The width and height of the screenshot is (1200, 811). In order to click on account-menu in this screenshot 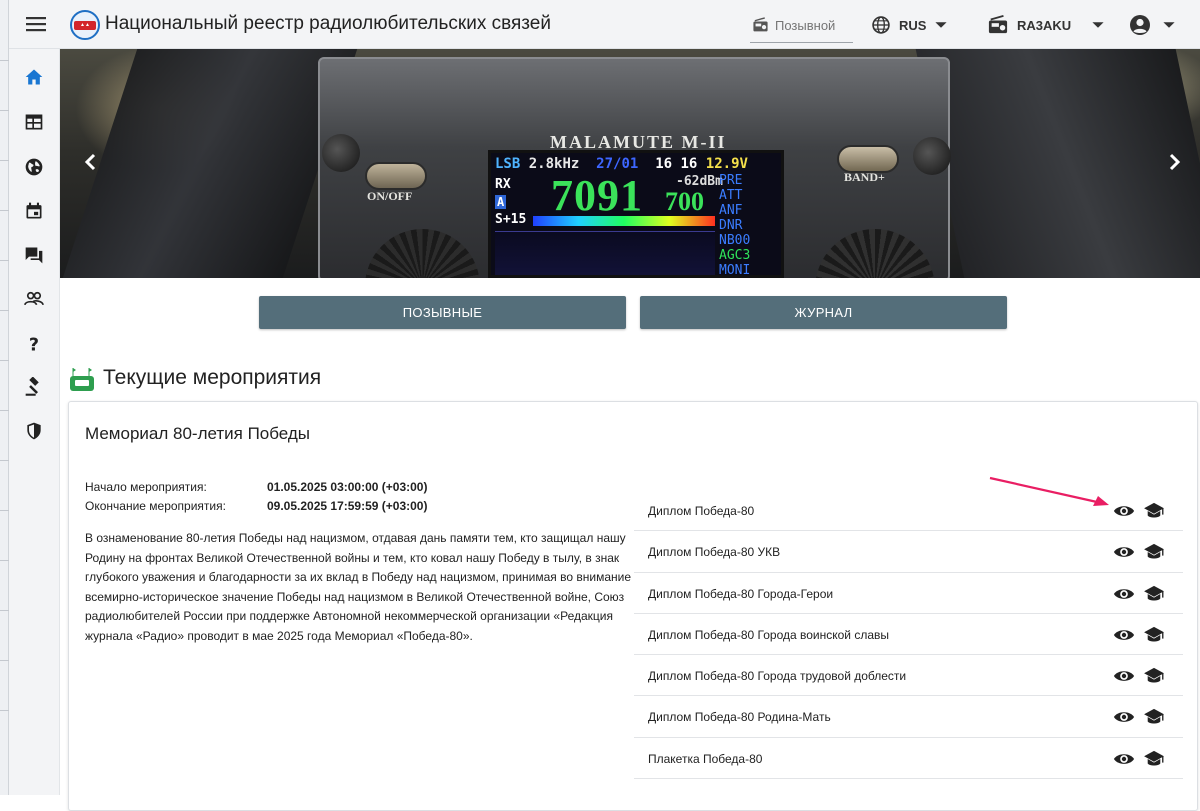, I will do `click(1152, 25)`.